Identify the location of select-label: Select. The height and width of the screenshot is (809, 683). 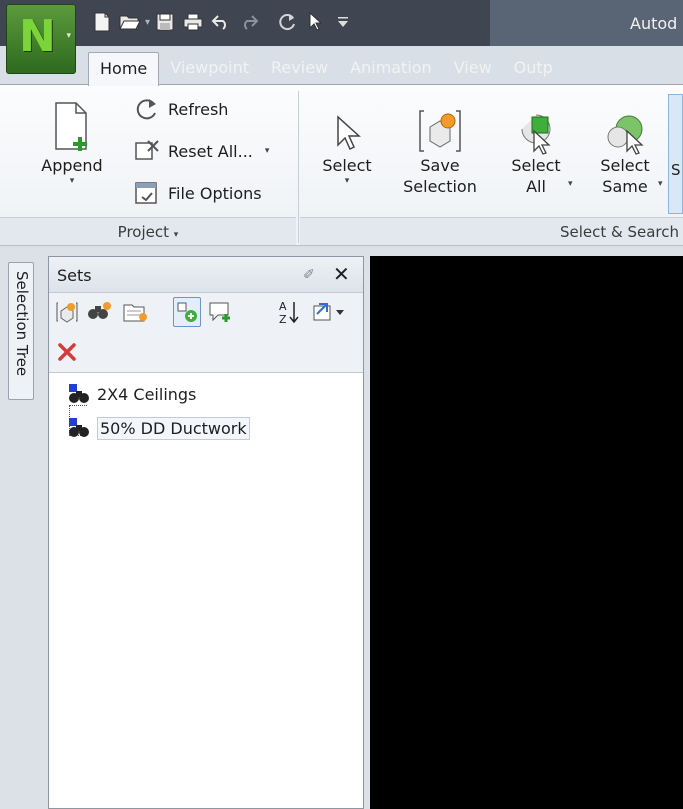
(347, 165).